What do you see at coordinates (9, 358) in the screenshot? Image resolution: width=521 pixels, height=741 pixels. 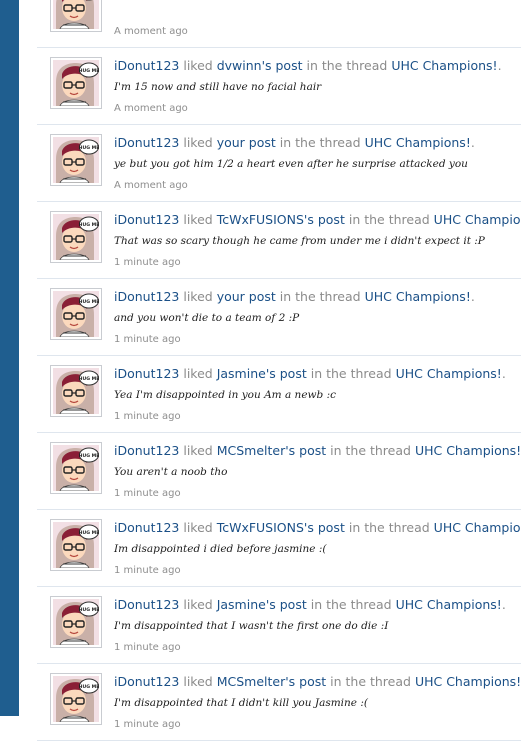 I see `sidebar-bar` at bounding box center [9, 358].